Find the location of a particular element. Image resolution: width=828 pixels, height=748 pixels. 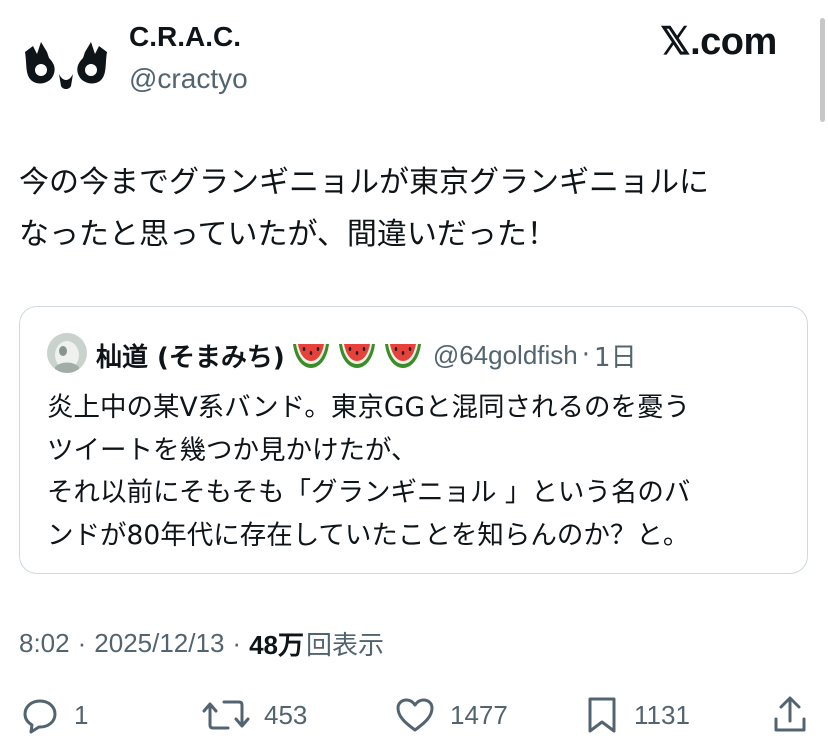

quoted-tweet-header: 杣道 (そまみち) @64goldfish · 1日 is located at coordinates (366, 355).